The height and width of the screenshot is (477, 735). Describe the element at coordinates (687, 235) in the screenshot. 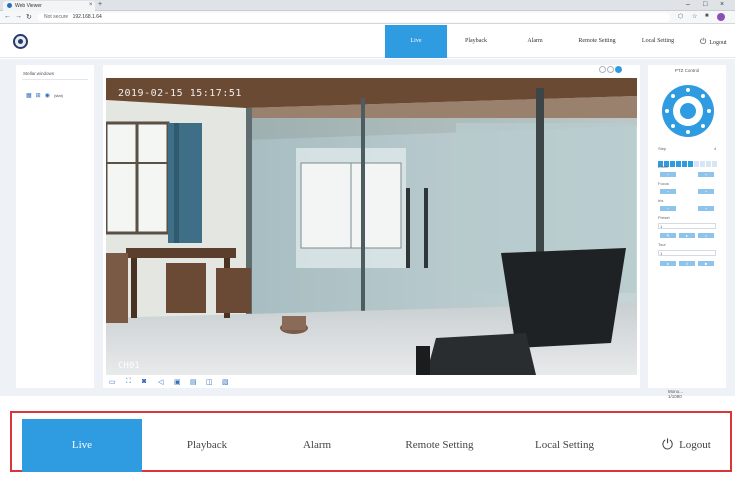

I see `preset-call-button: ▸` at that location.